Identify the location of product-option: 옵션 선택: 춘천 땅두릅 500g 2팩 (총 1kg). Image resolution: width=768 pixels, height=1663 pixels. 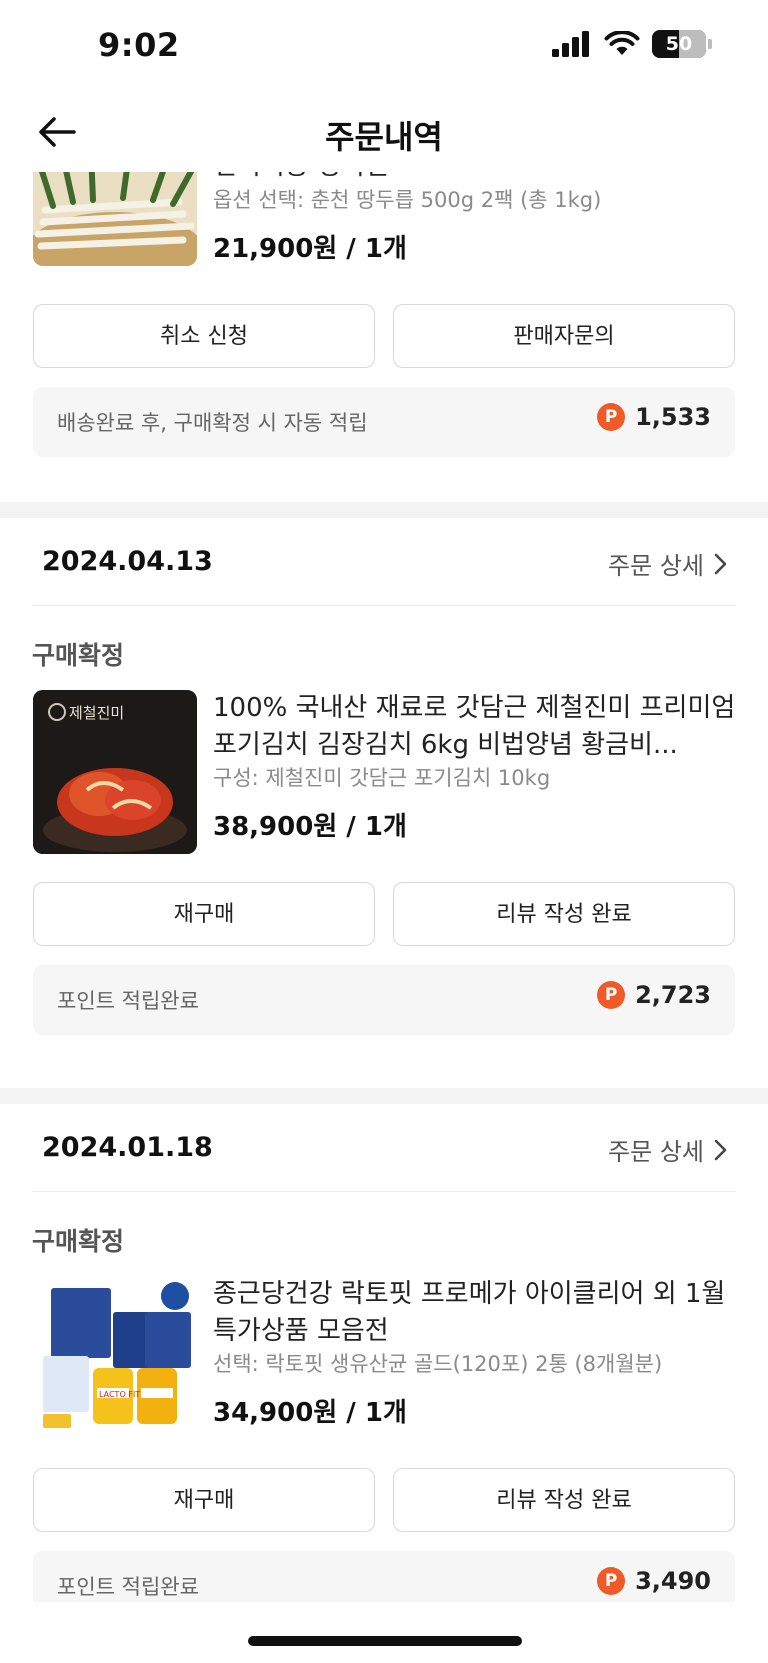
(407, 200).